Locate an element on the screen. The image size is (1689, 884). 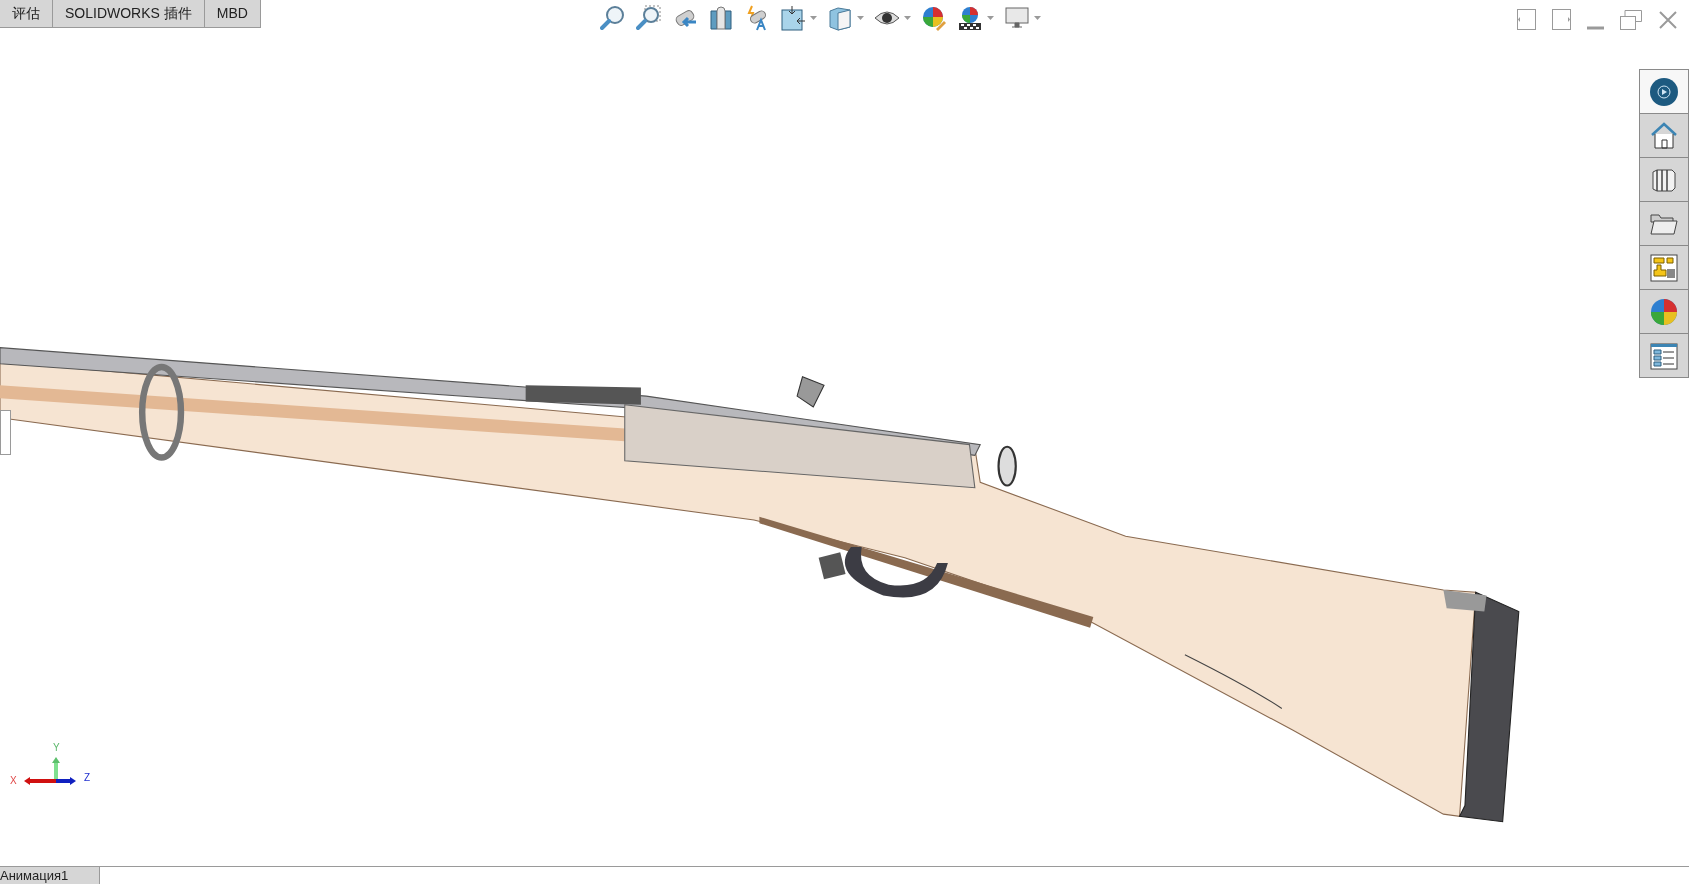
section-view-icon is located at coordinates (721, 18).